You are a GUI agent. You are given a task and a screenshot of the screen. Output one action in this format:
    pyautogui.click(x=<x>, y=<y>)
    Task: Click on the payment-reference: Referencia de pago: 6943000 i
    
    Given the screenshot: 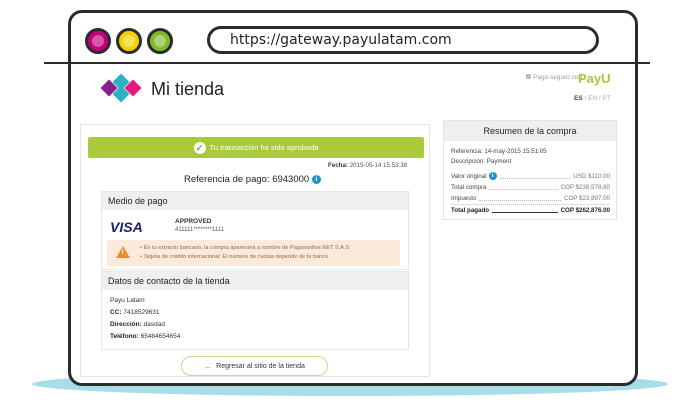 What is the action you would take?
    pyautogui.click(x=252, y=179)
    